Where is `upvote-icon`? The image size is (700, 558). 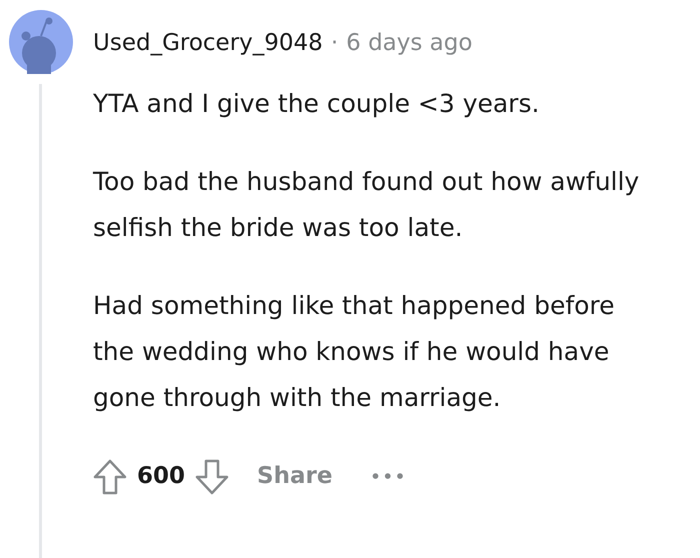
upvote-icon is located at coordinates (110, 476).